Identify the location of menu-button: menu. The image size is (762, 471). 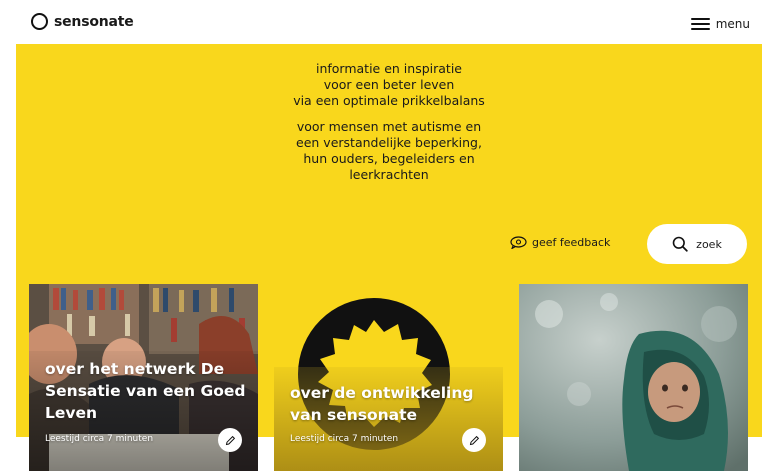
(720, 24).